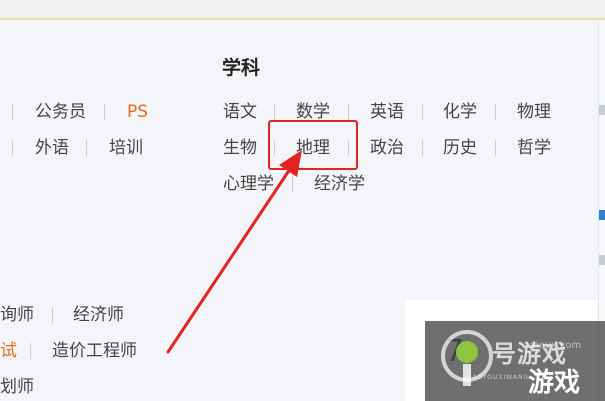 The width and height of the screenshot is (605, 401). I want to click on subject-link-math: 数学, so click(313, 112).